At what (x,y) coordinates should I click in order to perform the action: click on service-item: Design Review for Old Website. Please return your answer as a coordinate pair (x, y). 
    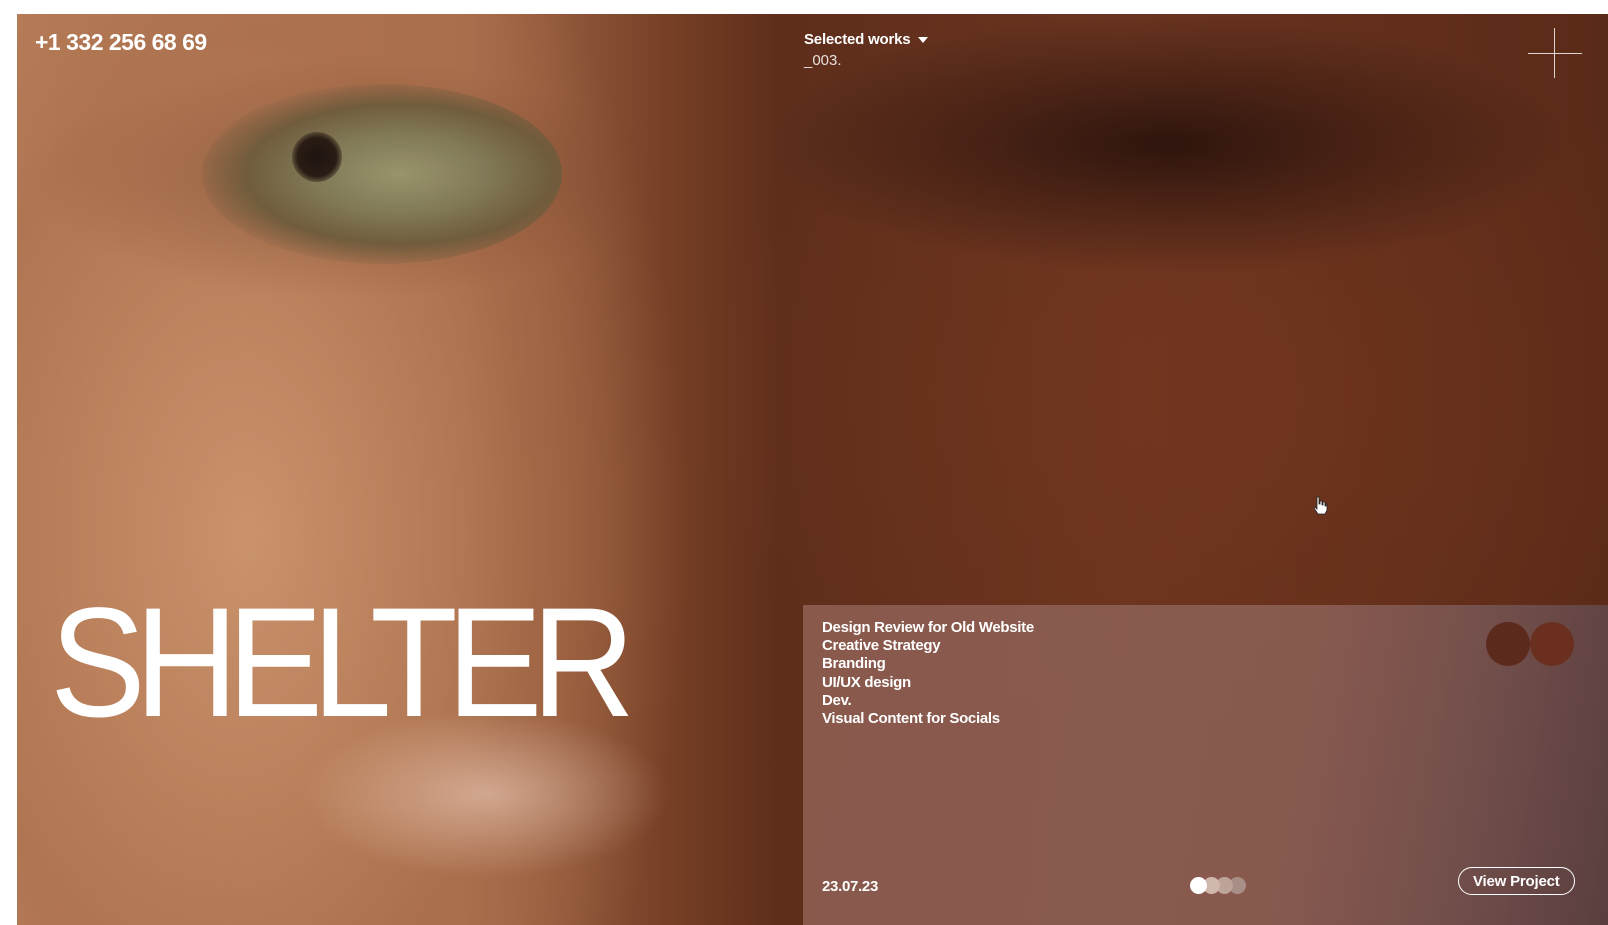
    Looking at the image, I should click on (928, 627).